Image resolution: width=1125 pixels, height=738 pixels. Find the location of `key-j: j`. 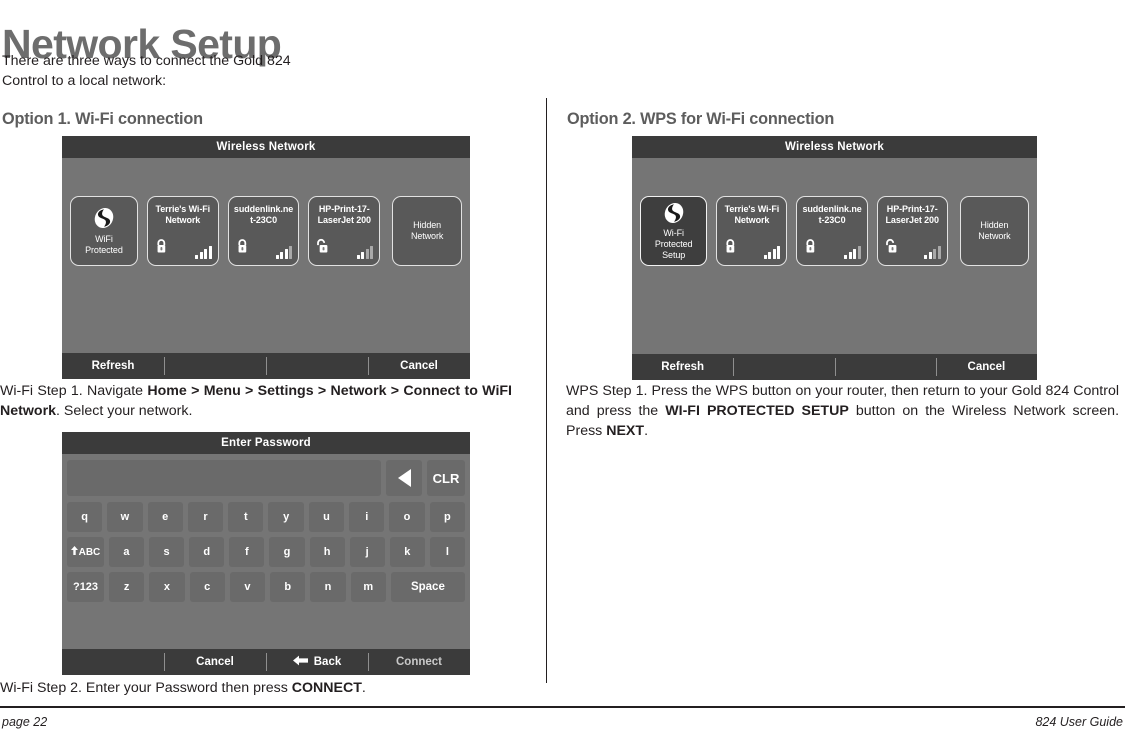

key-j: j is located at coordinates (367, 552).